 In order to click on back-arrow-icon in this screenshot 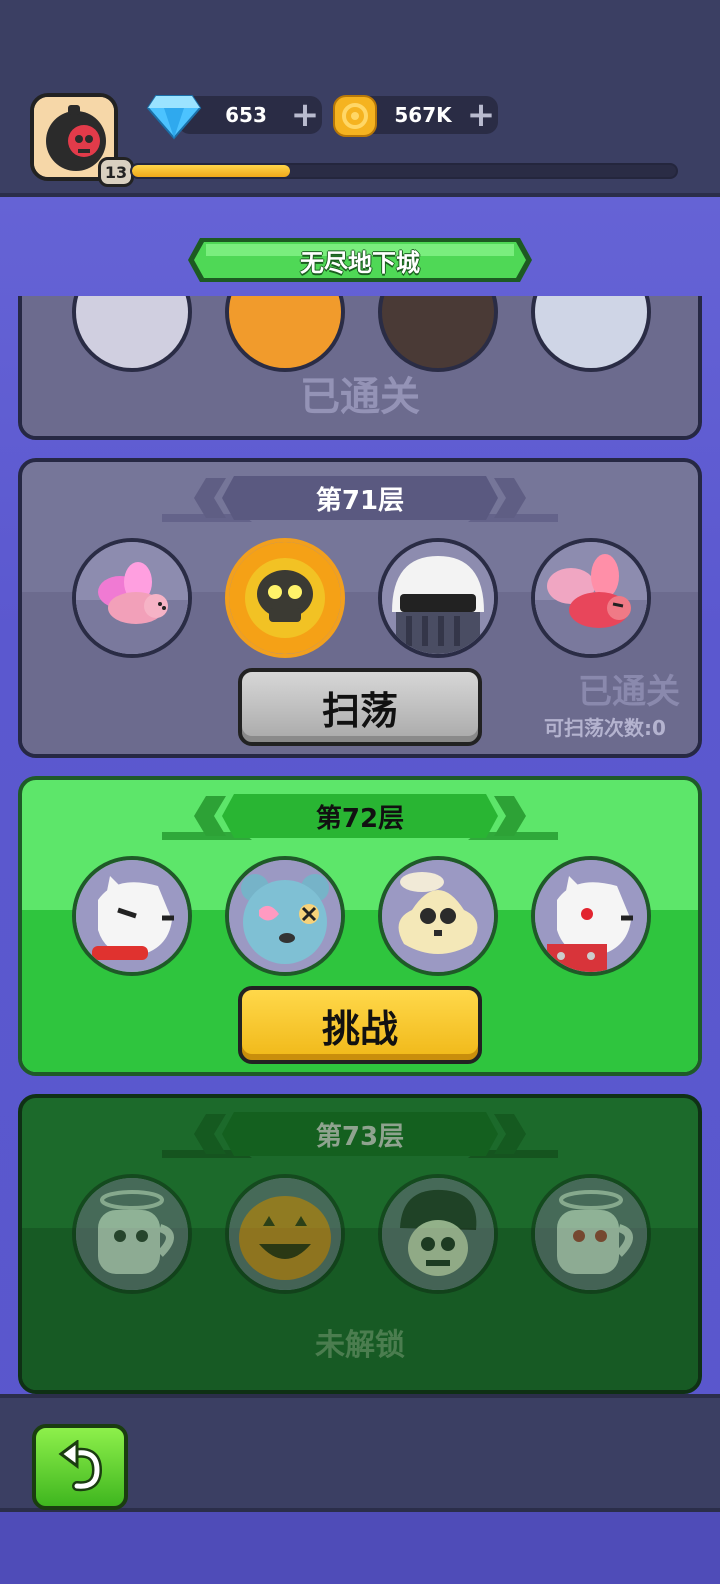, I will do `click(80, 1466)`.